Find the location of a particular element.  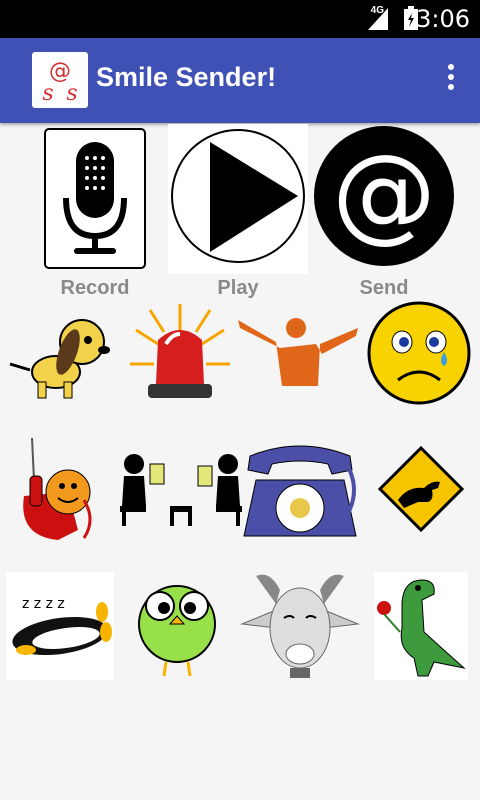

send-button: @ is located at coordinates (384, 197).